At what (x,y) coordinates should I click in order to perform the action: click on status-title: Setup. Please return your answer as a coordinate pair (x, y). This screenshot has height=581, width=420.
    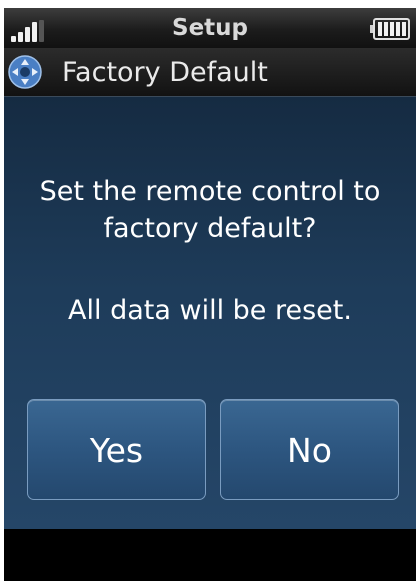
    Looking at the image, I should click on (210, 28).